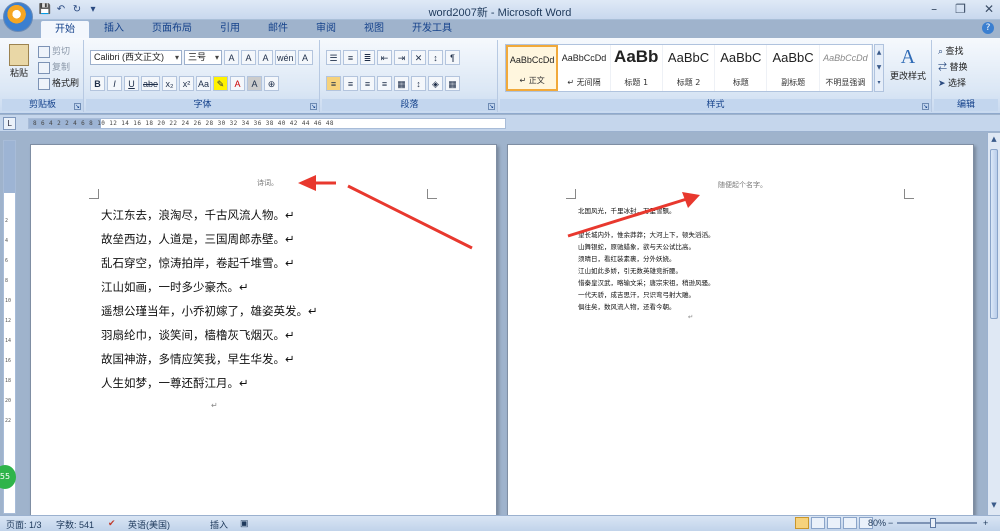 The width and height of the screenshot is (1000, 531). What do you see at coordinates (418, 83) in the screenshot?
I see `line-spacing-icon: ↕` at bounding box center [418, 83].